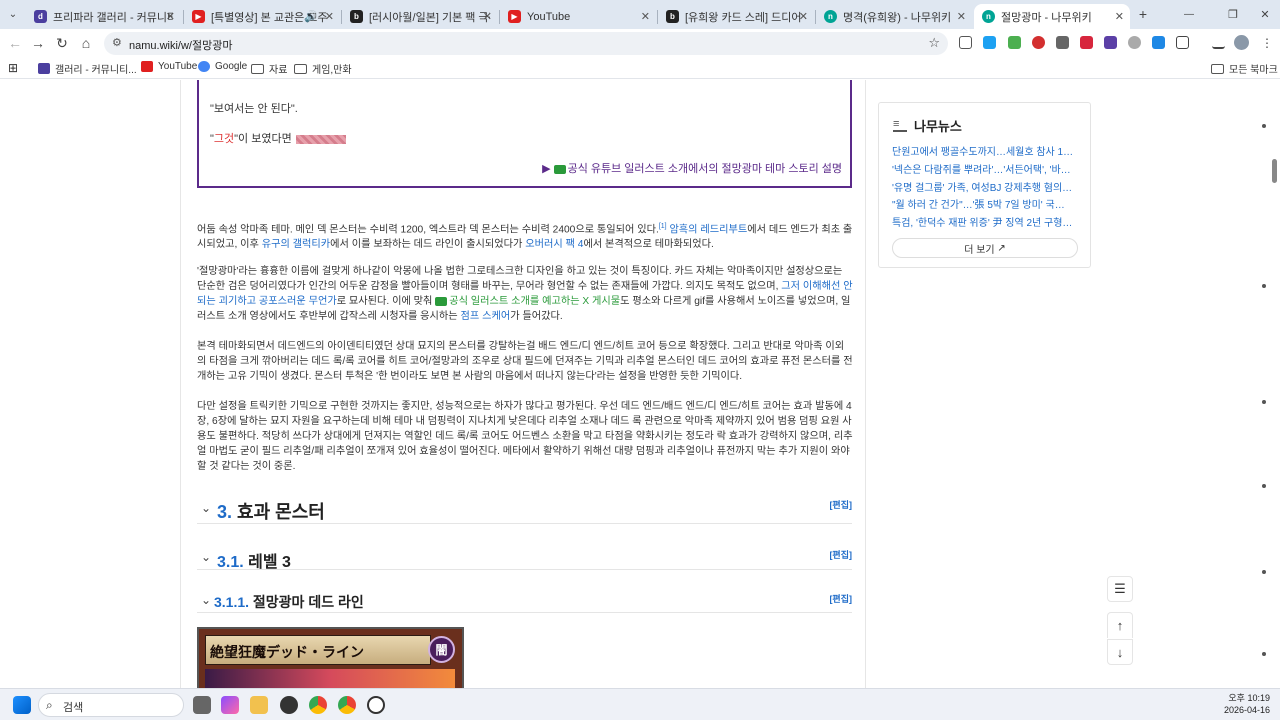  Describe the element at coordinates (323, 68) in the screenshot. I see `bookmark-folder-games: 게임,만화` at that location.